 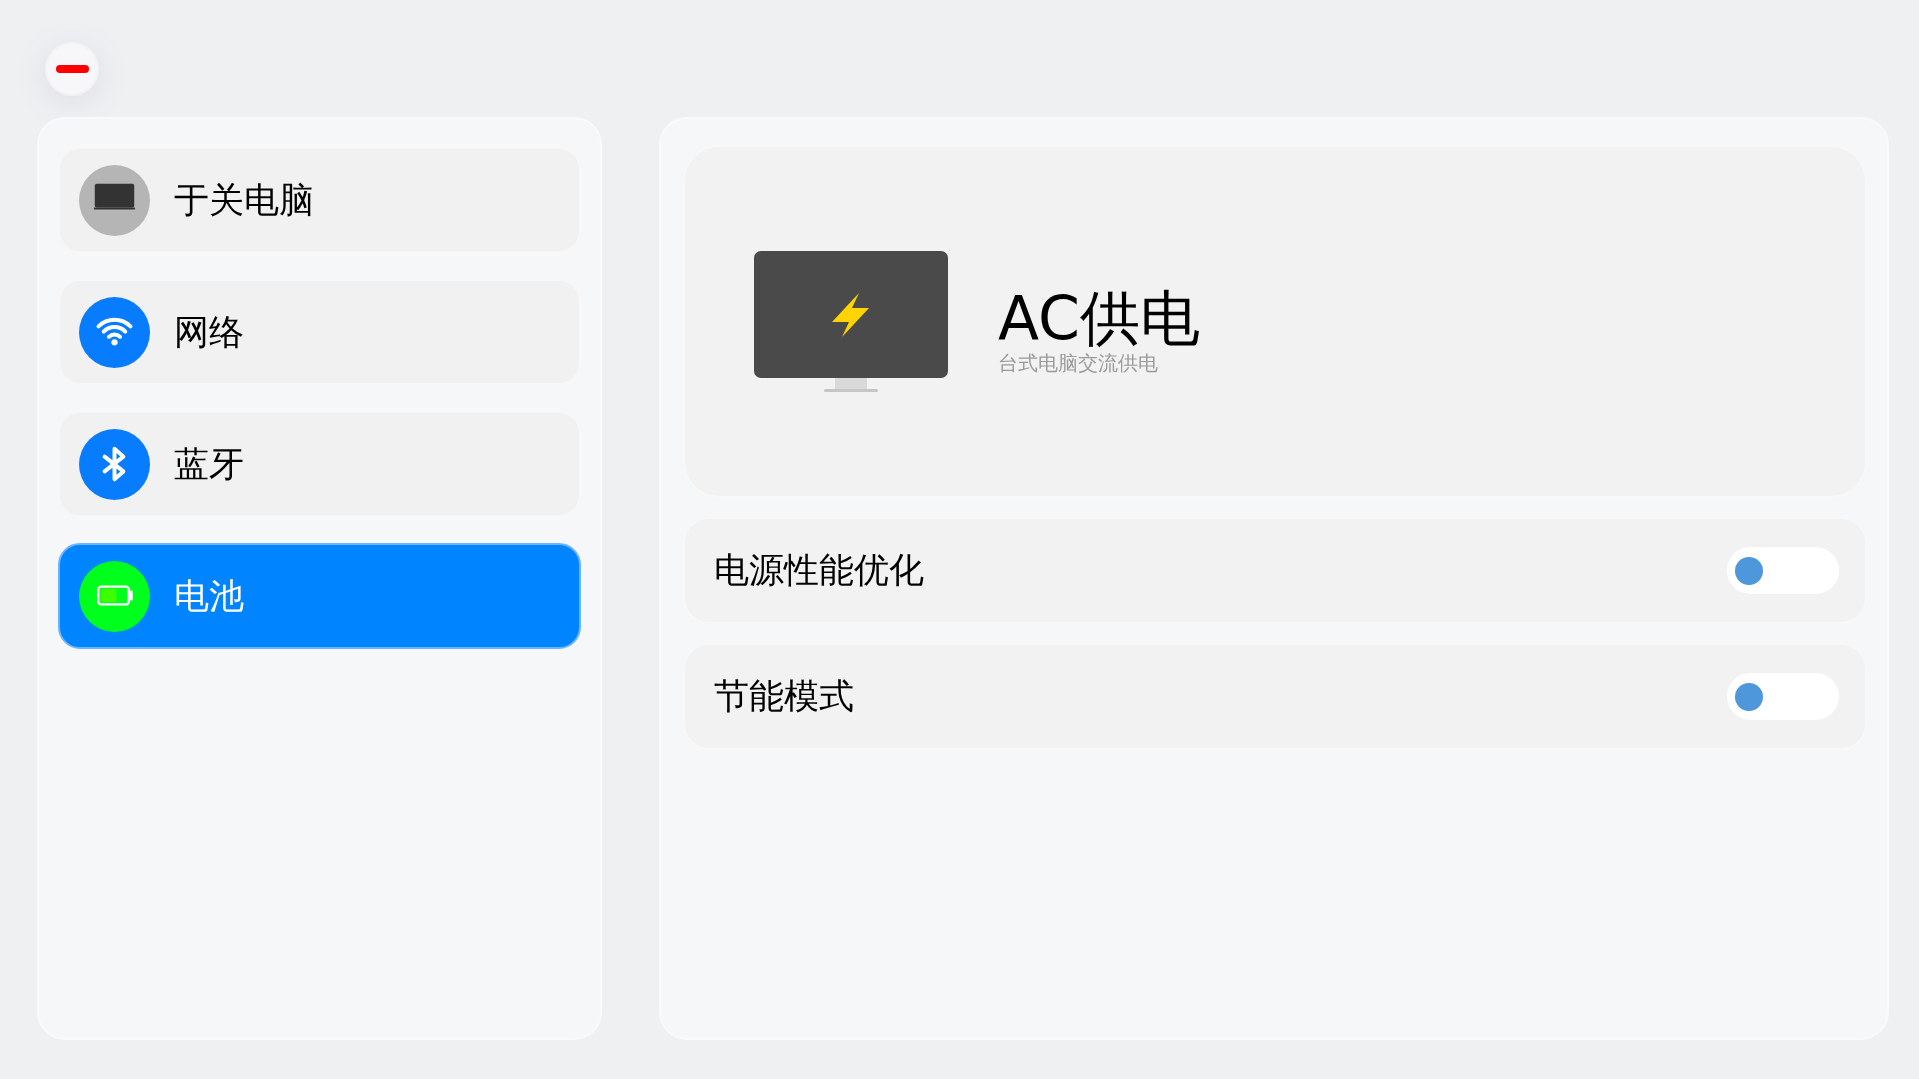 What do you see at coordinates (1078, 362) in the screenshot?
I see `power-source-subtitle: 台式电脑交流供电` at bounding box center [1078, 362].